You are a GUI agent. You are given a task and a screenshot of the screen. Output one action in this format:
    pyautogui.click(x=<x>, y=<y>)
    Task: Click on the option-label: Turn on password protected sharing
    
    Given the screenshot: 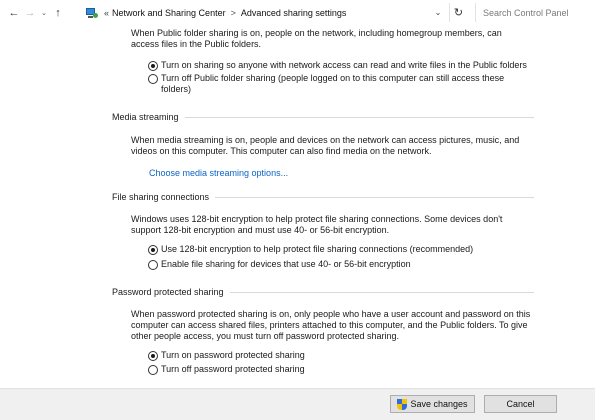 What is the action you would take?
    pyautogui.click(x=233, y=355)
    